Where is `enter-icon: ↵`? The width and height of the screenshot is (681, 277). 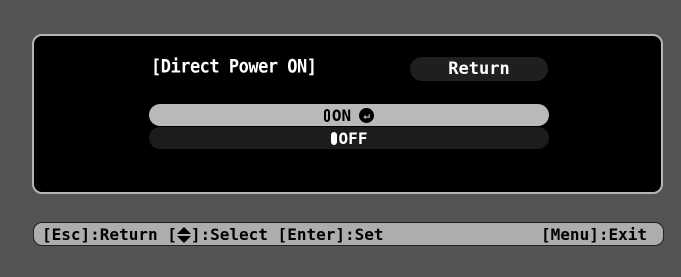
enter-icon: ↵ is located at coordinates (367, 115).